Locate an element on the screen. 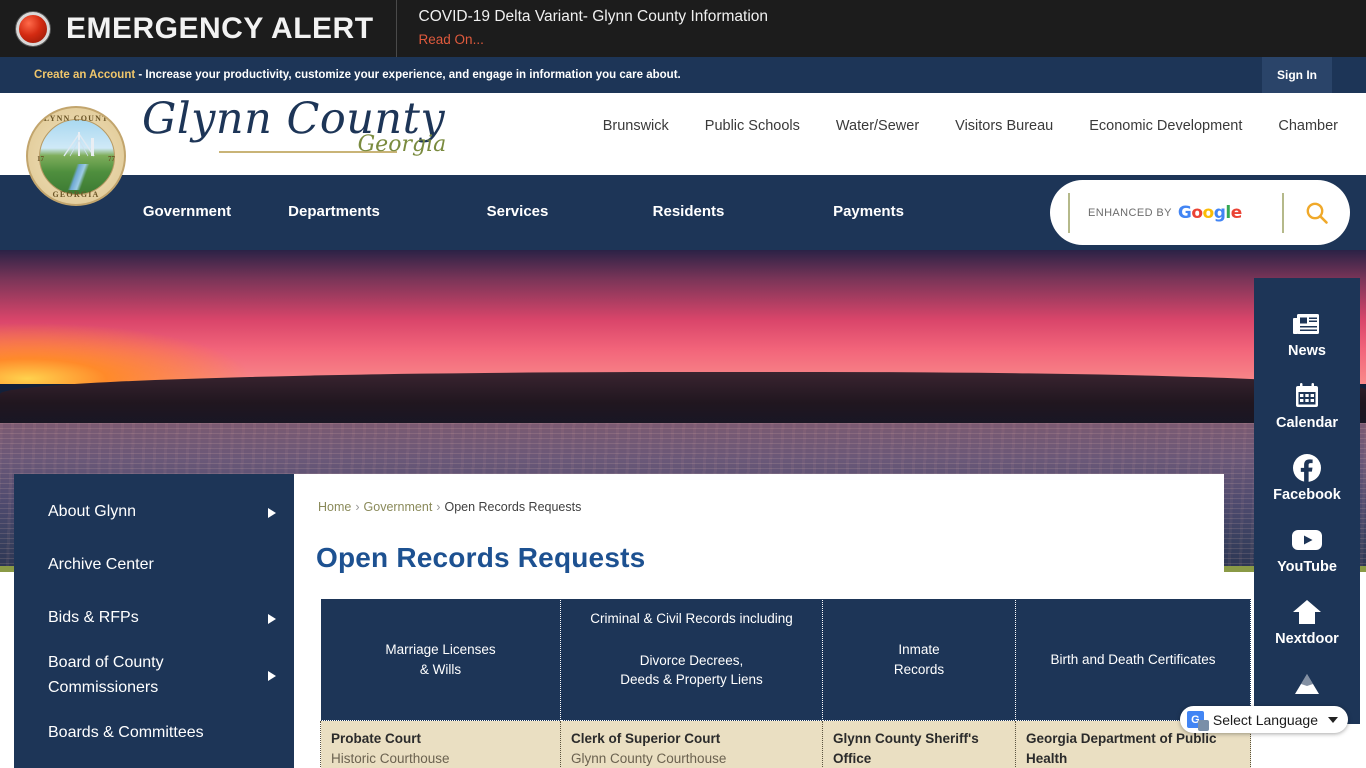 The width and height of the screenshot is (1366, 768). top-link-brunswick: Brunswick is located at coordinates (636, 126).